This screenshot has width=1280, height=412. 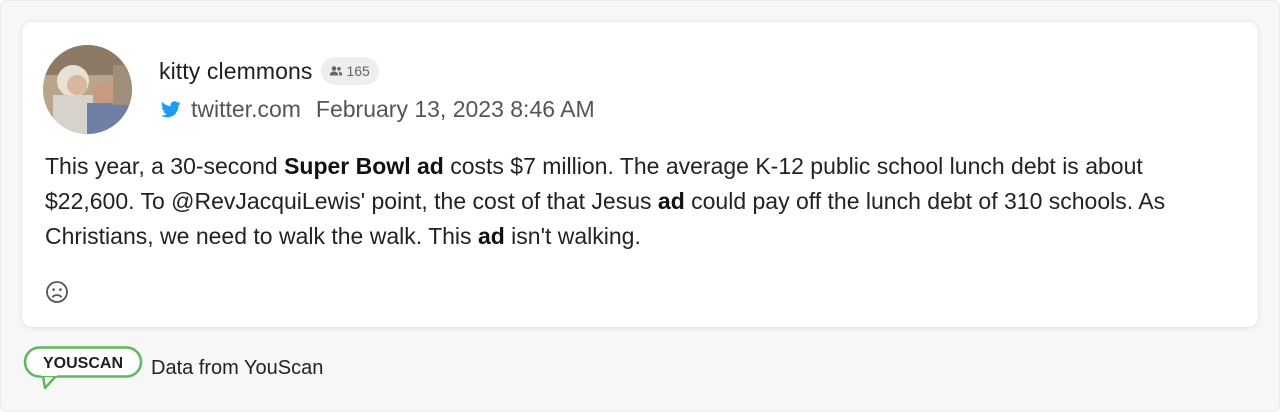 I want to click on avatar, so click(x=87, y=89).